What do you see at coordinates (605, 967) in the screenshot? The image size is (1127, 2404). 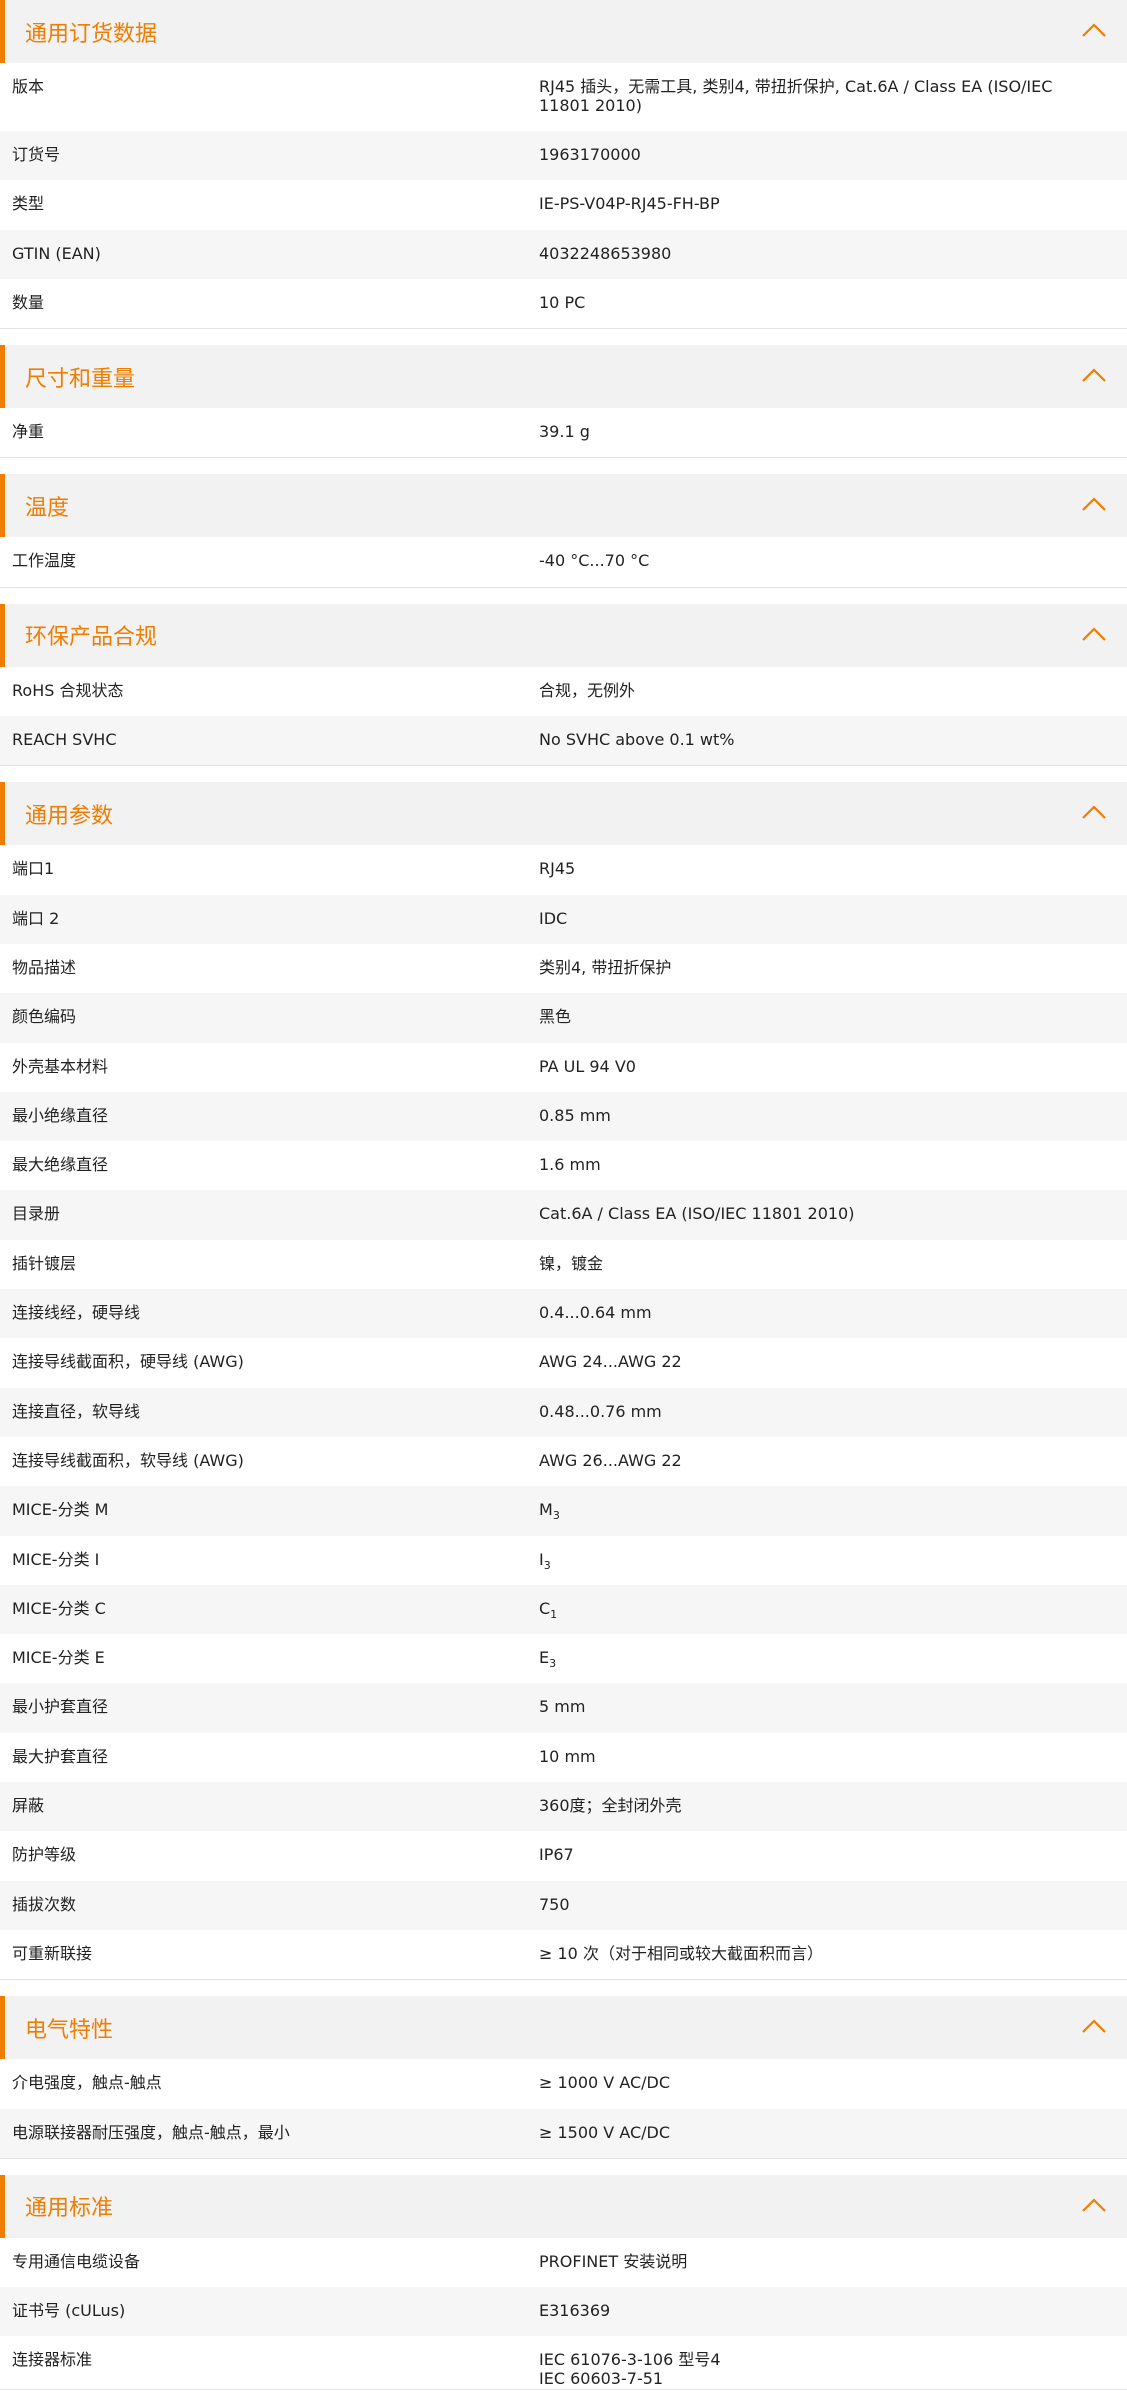 I see `spec-value-text: 类别4, 带扭折保护` at bounding box center [605, 967].